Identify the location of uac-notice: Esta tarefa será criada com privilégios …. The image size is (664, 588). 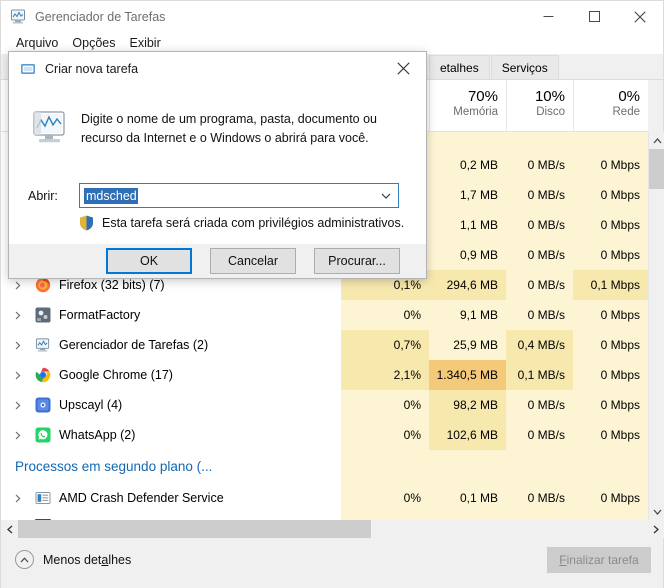
(241, 223).